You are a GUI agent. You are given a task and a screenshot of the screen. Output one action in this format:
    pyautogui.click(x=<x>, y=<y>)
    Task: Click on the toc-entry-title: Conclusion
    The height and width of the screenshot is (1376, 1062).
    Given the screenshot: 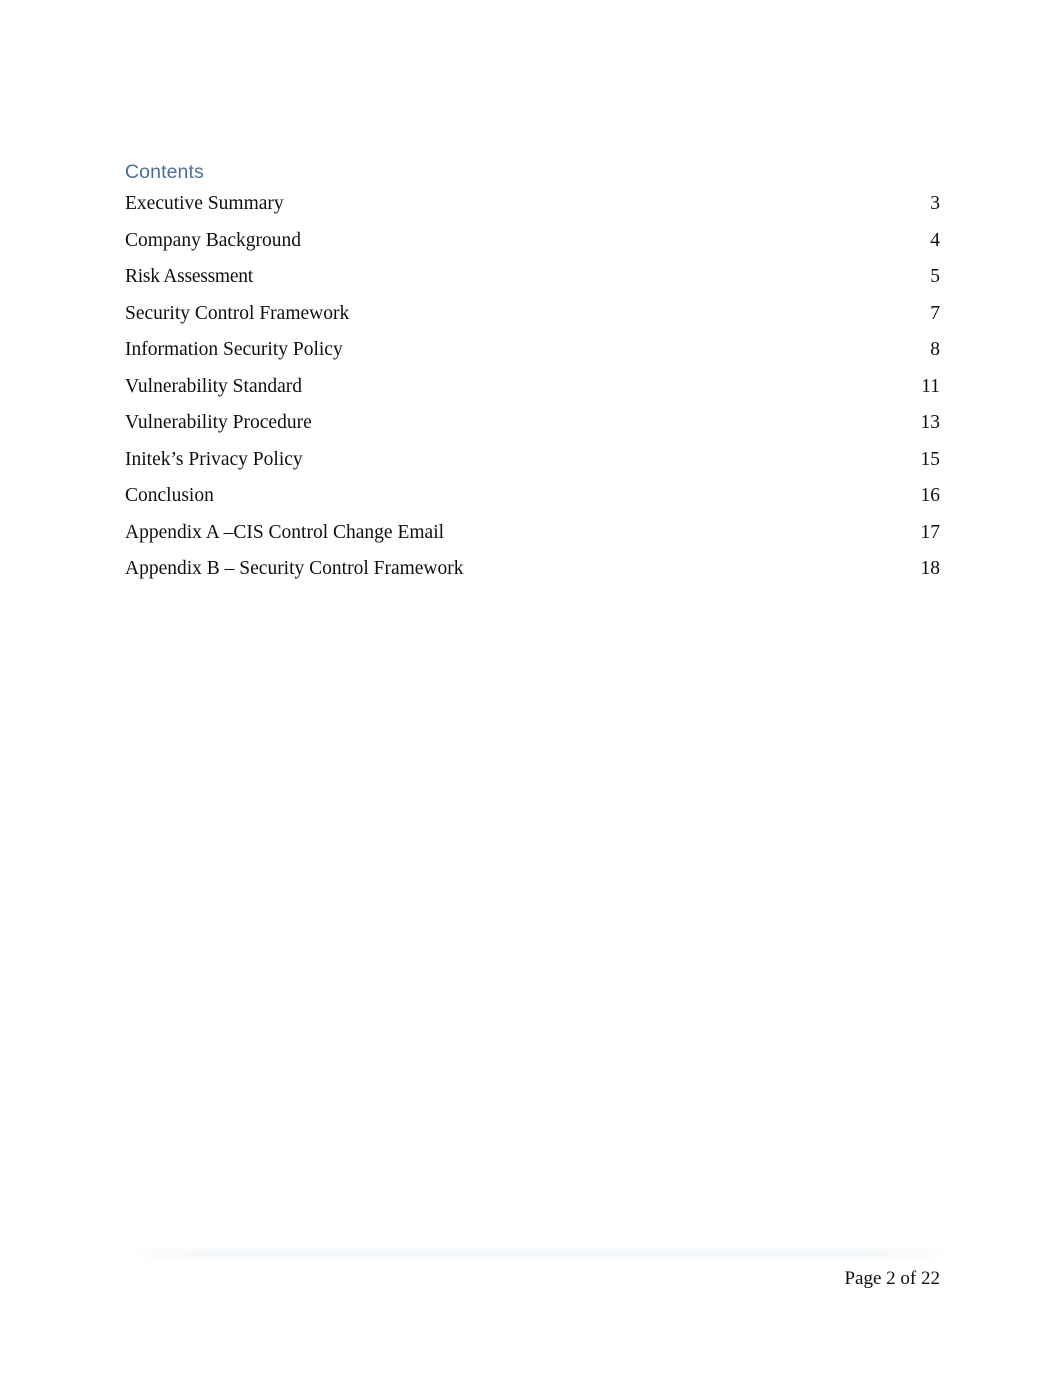 What is the action you would take?
    pyautogui.click(x=169, y=496)
    